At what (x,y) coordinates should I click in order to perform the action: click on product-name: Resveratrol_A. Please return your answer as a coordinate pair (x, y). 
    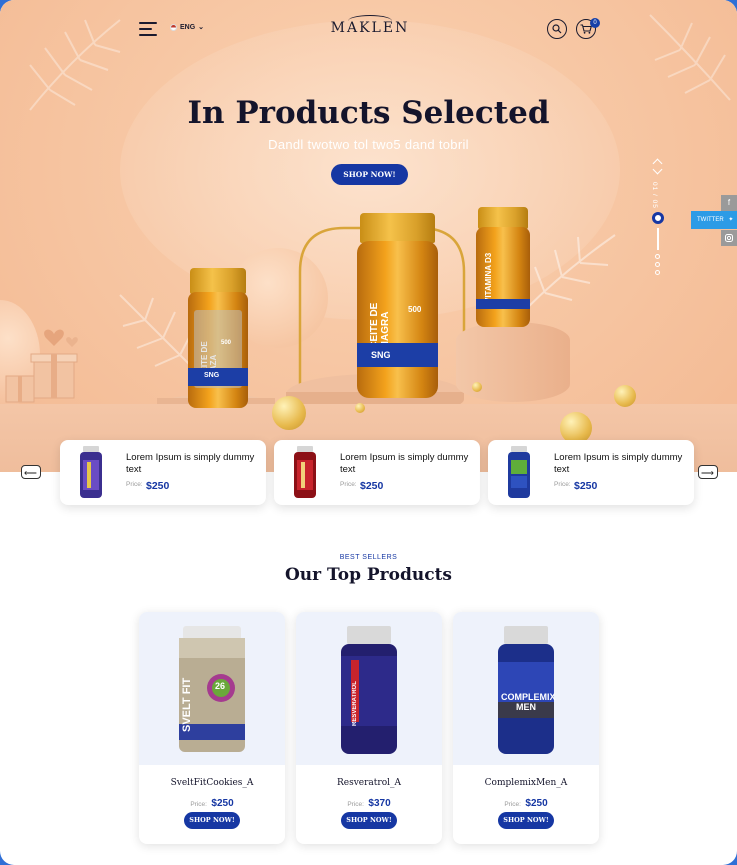
    Looking at the image, I should click on (369, 783).